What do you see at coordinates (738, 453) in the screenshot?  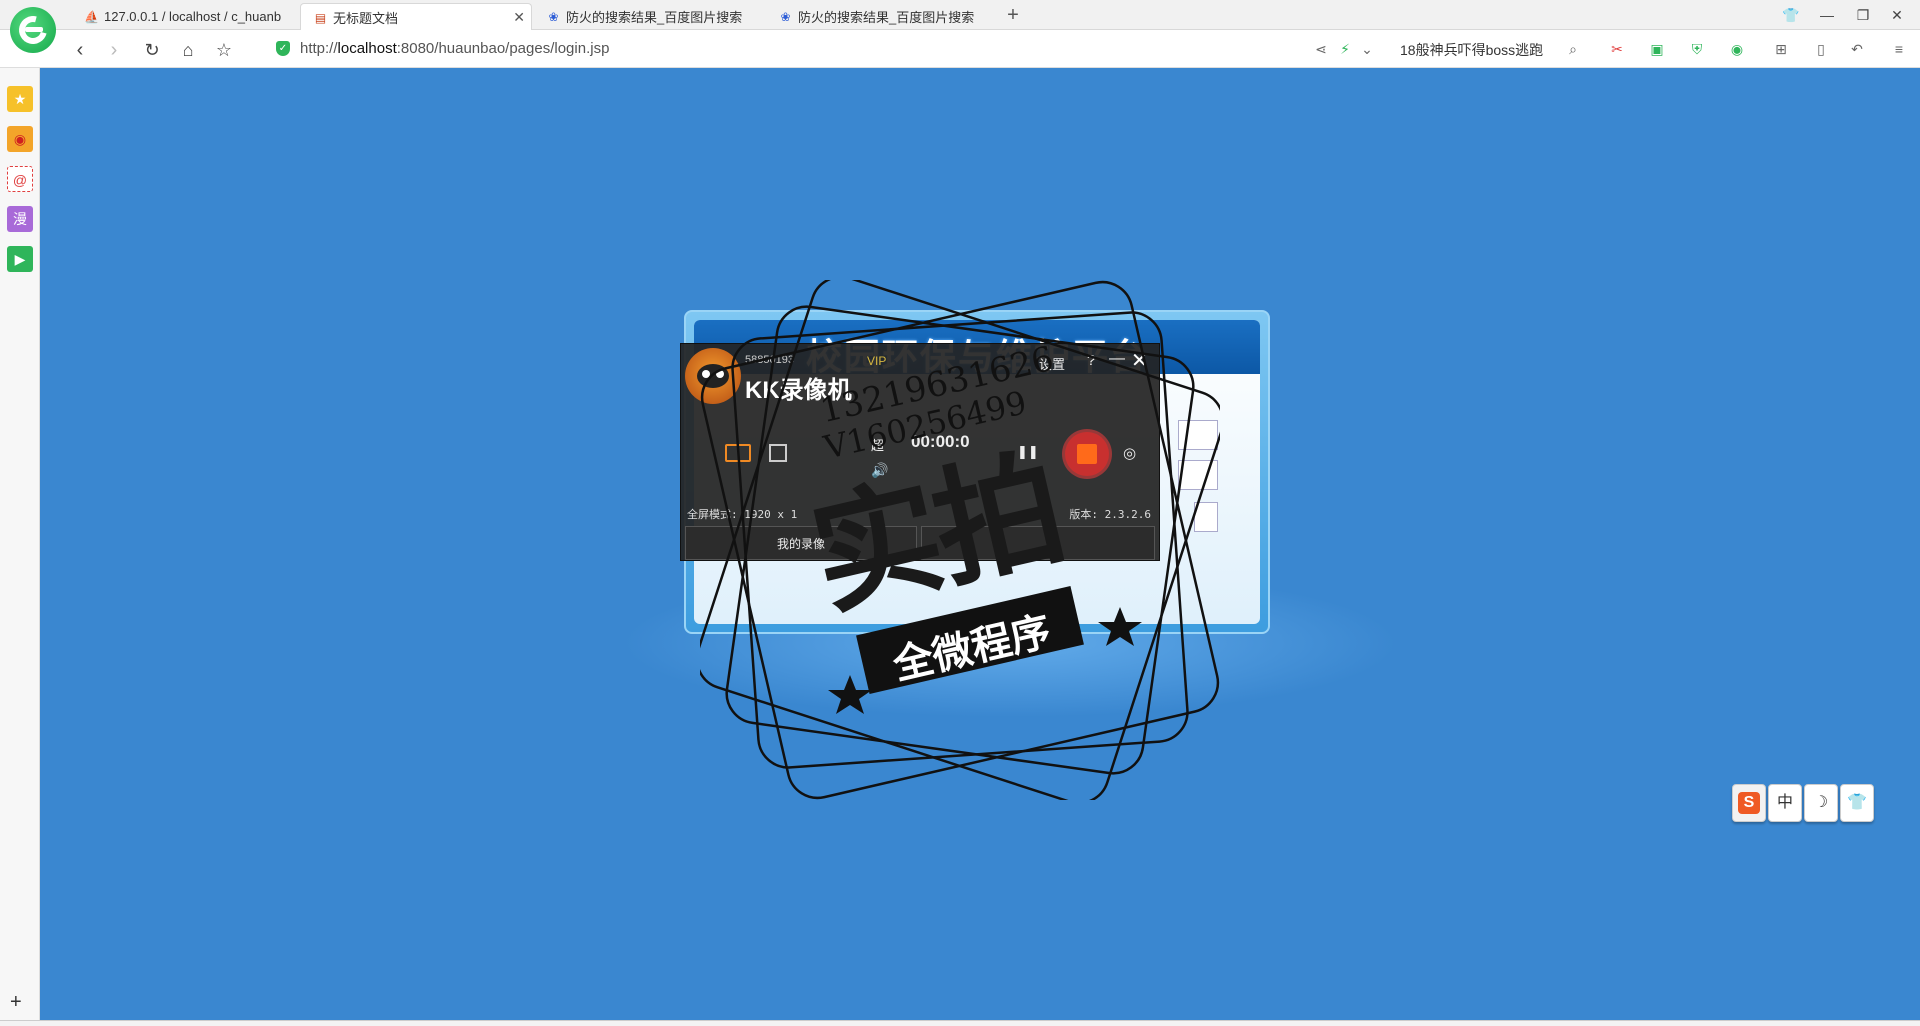 I see `fullscreen-mode-icon` at bounding box center [738, 453].